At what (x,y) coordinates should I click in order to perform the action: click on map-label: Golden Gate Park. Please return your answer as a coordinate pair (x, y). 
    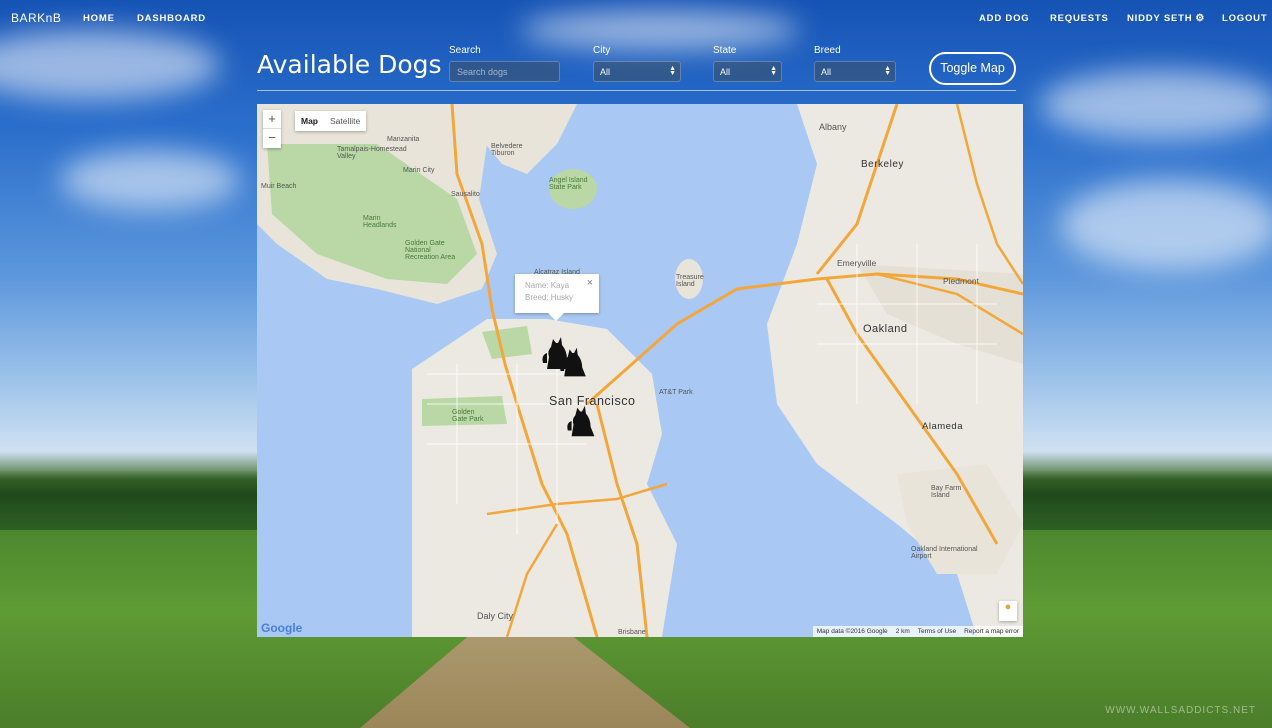
    Looking at the image, I should click on (468, 416).